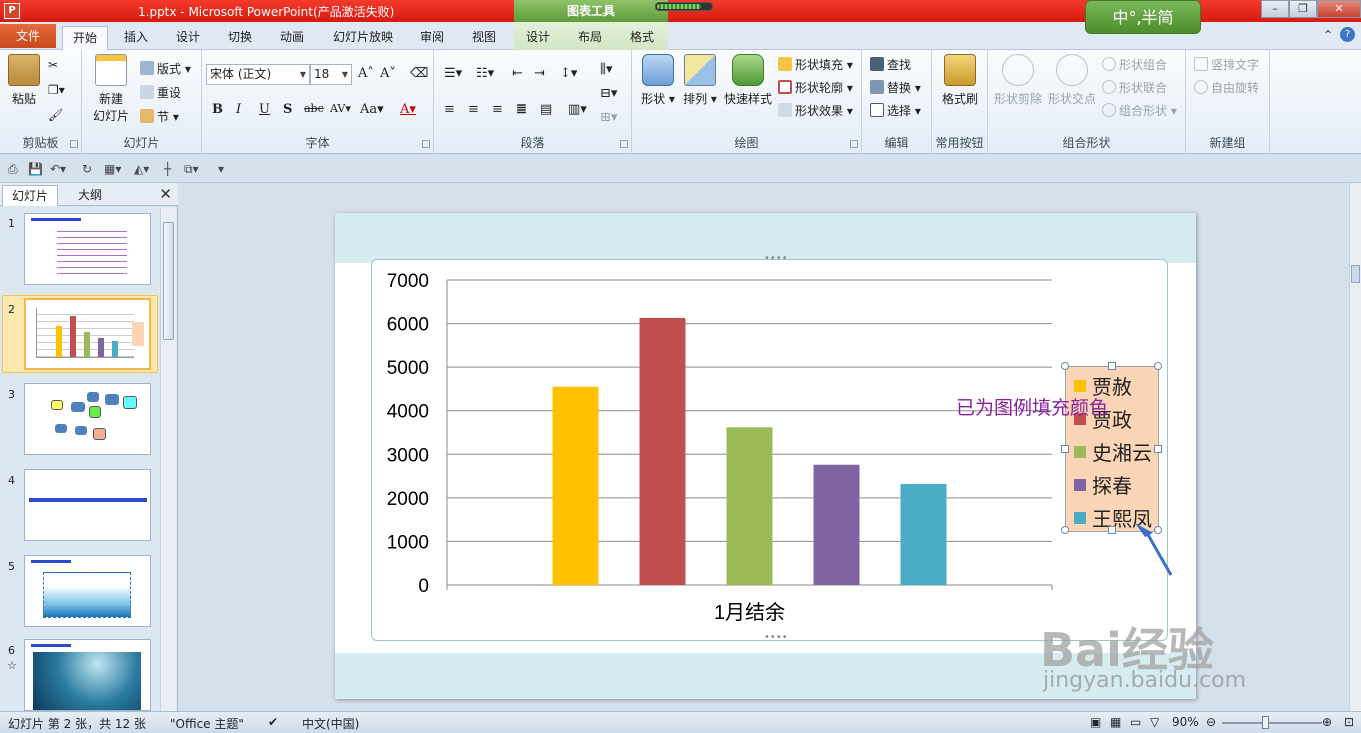  I want to click on shapes-button: 形状 ▾, so click(658, 80).